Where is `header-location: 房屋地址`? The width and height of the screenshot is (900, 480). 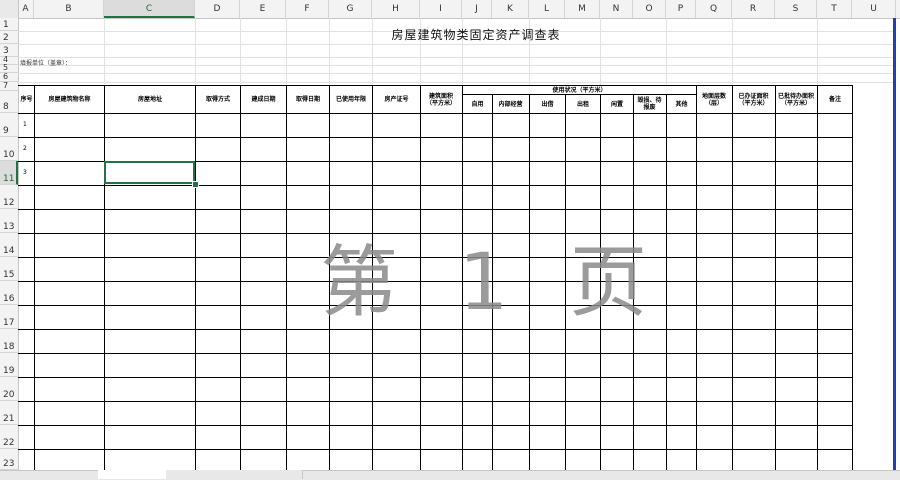
header-location: 房屋地址 is located at coordinates (149, 99).